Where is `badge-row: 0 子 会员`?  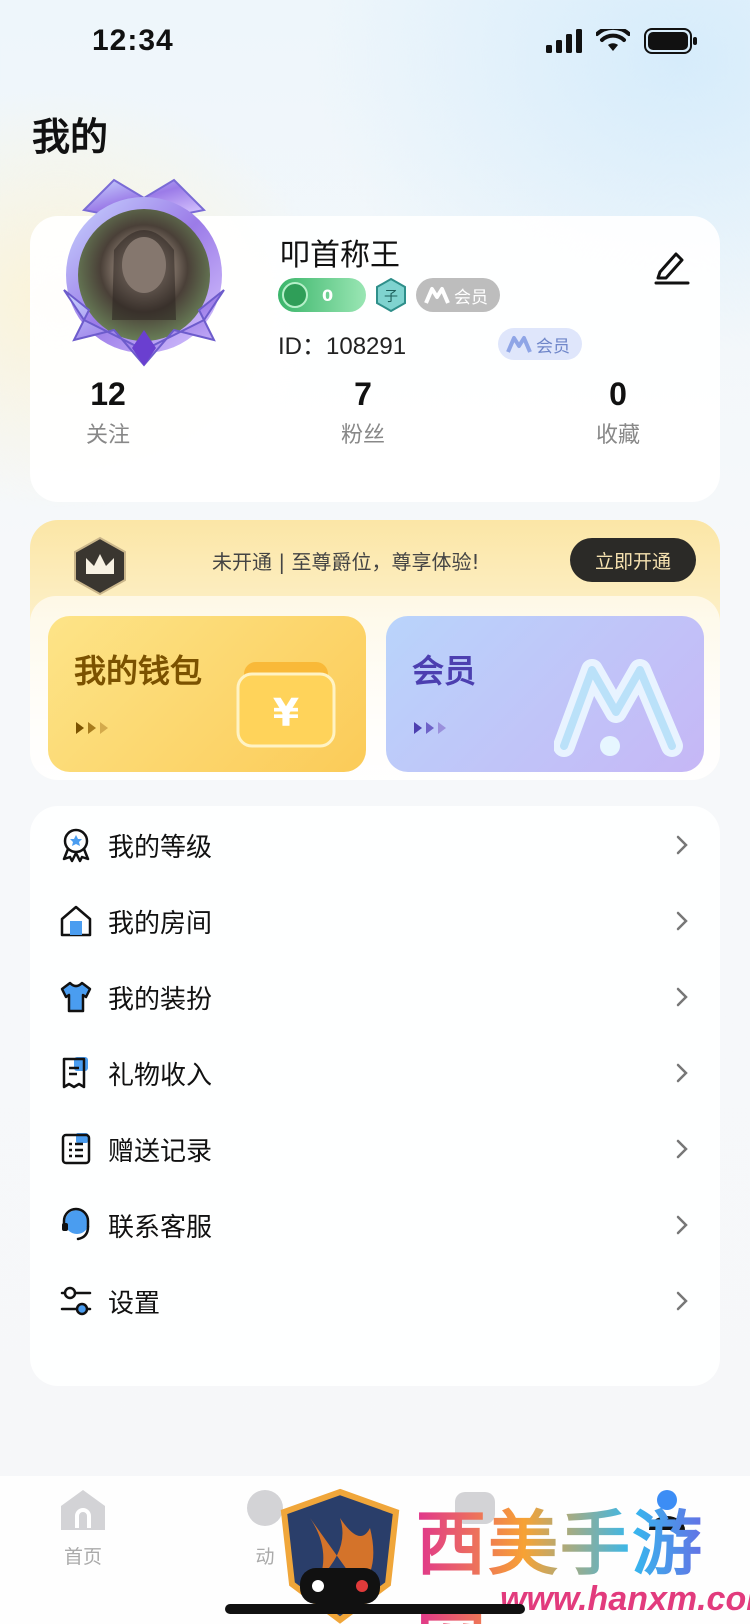 badge-row: 0 子 会员 is located at coordinates (389, 295).